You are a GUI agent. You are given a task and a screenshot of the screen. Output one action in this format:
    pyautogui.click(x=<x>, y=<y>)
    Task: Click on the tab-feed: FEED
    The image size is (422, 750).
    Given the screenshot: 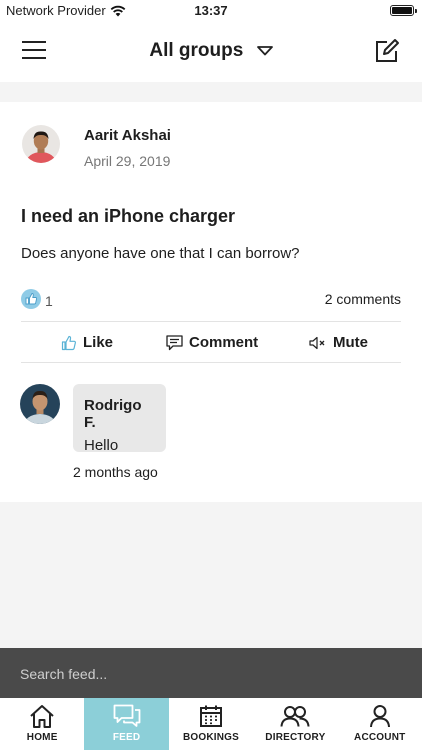 What is the action you would take?
    pyautogui.click(x=126, y=724)
    